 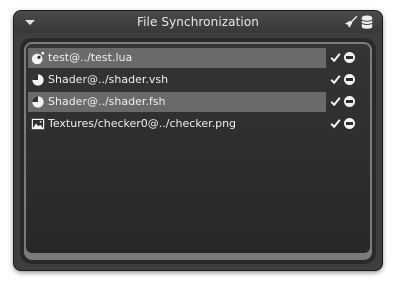 I want to click on broom-icon, so click(x=351, y=22).